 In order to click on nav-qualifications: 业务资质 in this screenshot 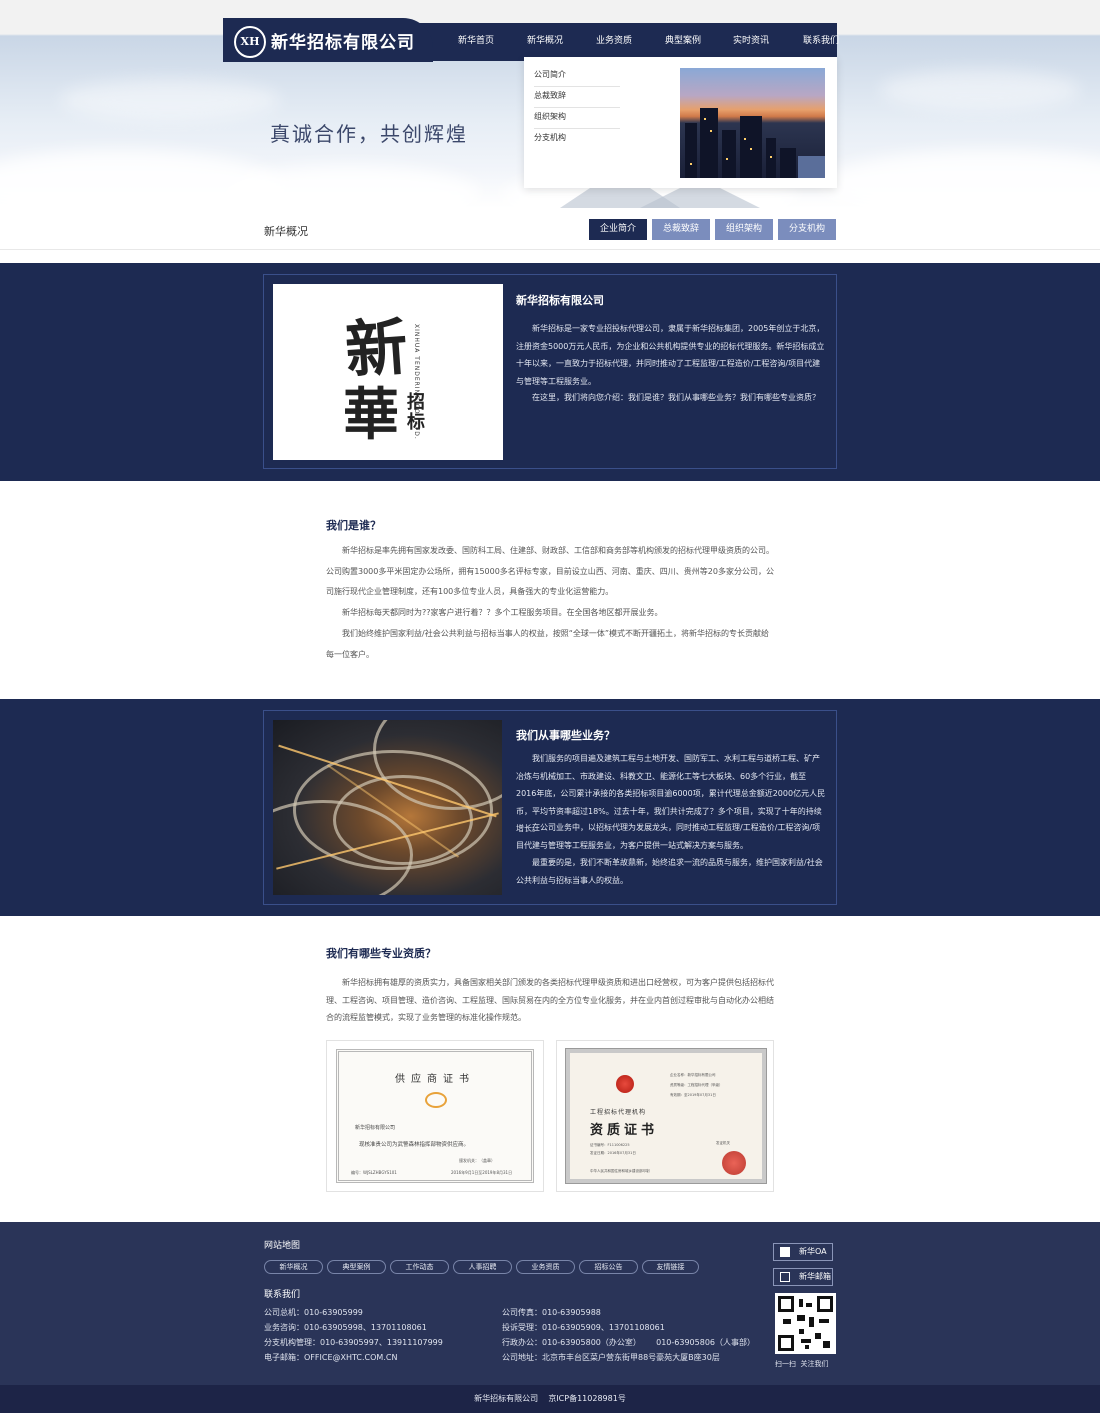, I will do `click(614, 39)`.